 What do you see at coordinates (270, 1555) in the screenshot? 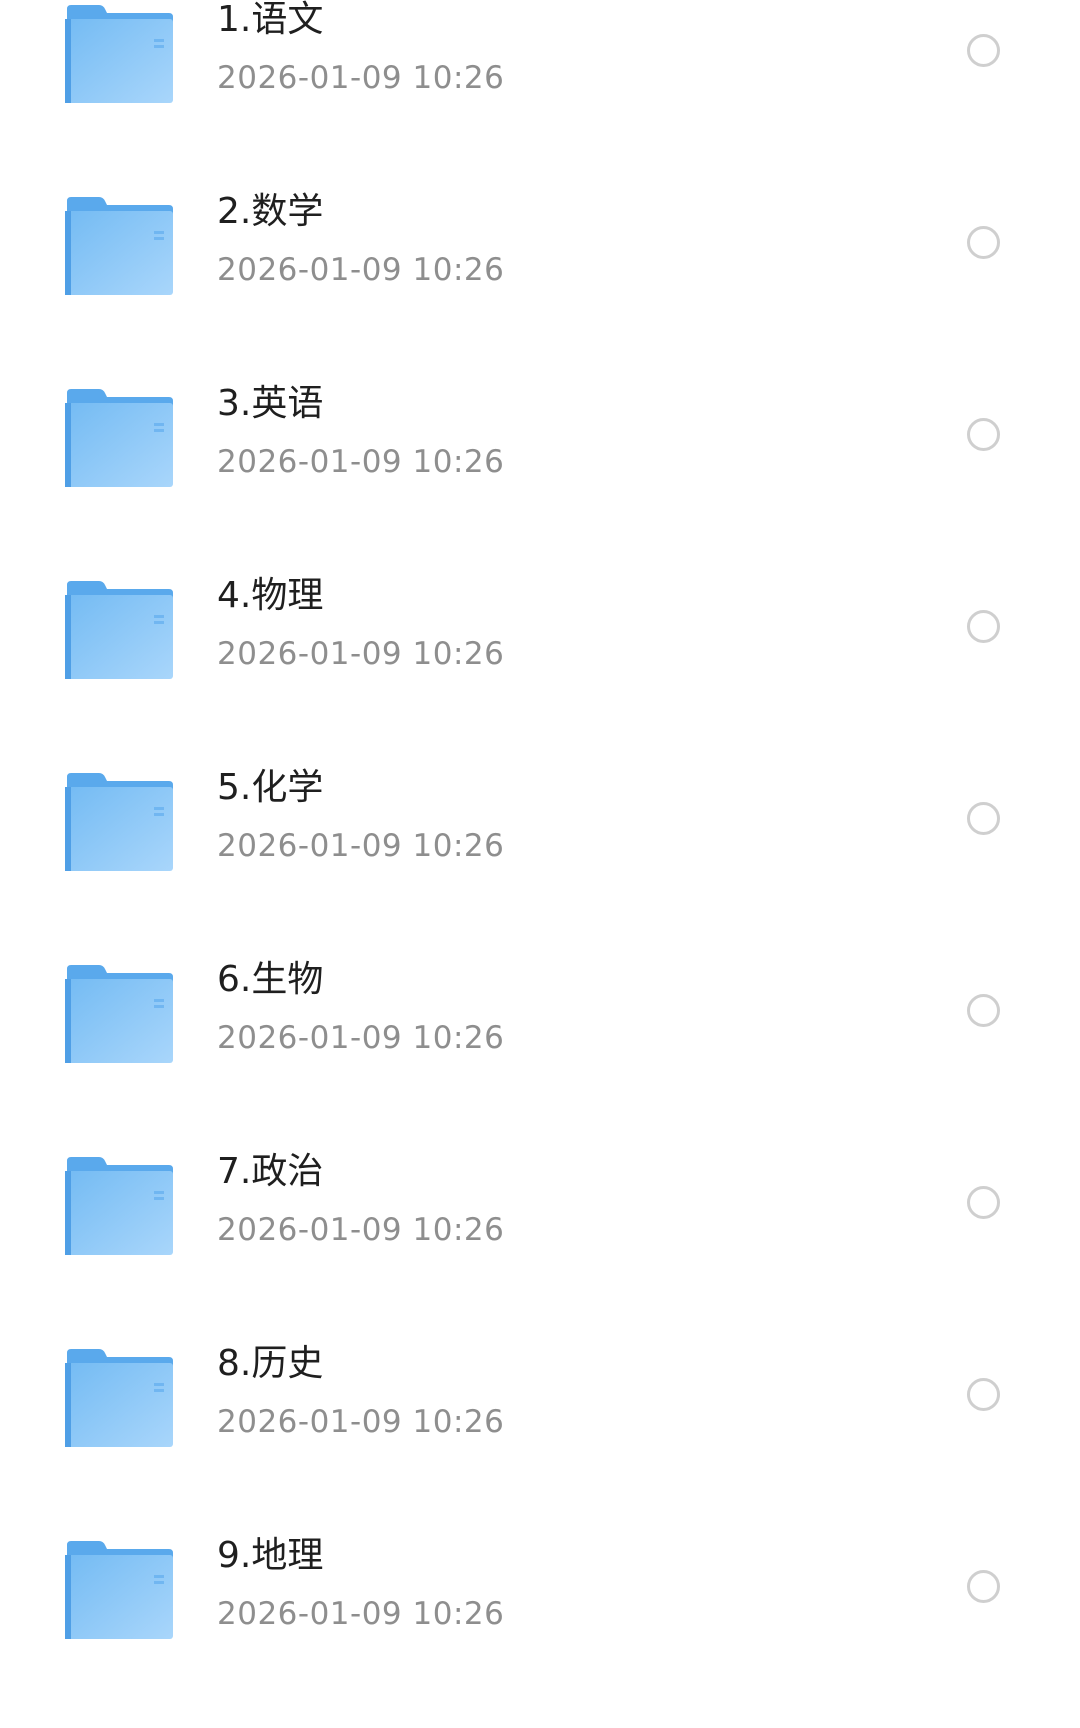
I see `file-name: 9.地理` at bounding box center [270, 1555].